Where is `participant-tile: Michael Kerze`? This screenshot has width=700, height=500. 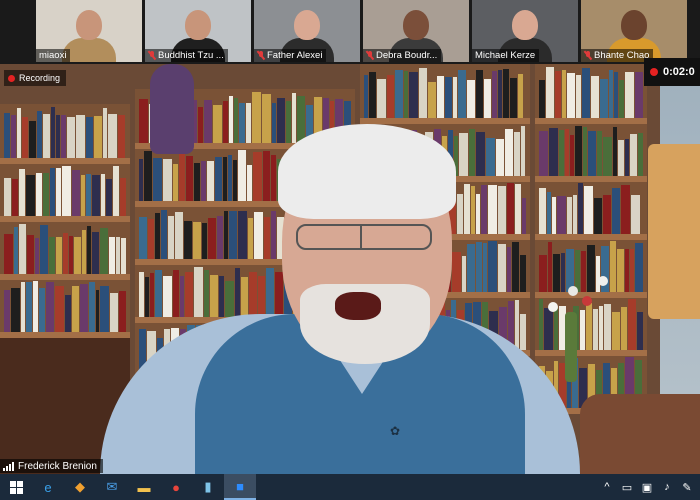
participant-tile: Michael Kerze is located at coordinates (525, 31).